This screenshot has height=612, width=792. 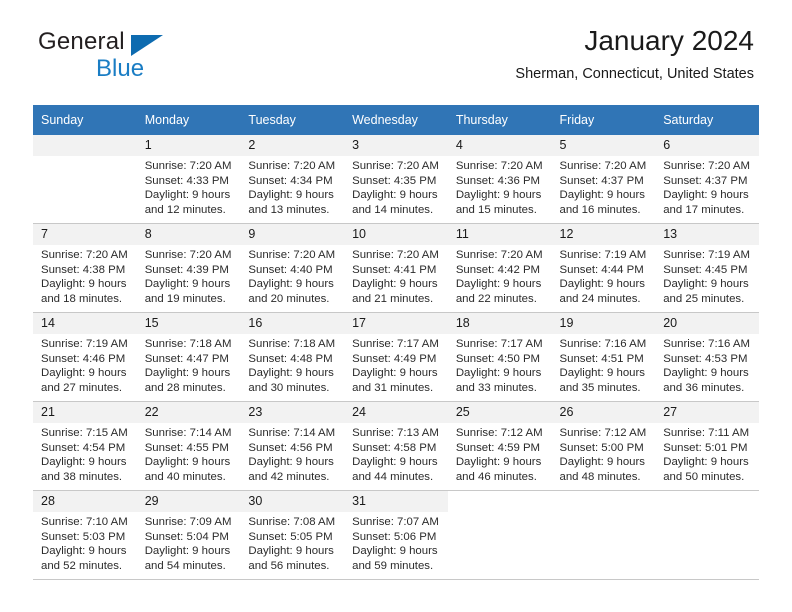 What do you see at coordinates (396, 501) in the screenshot?
I see `day-number: 31` at bounding box center [396, 501].